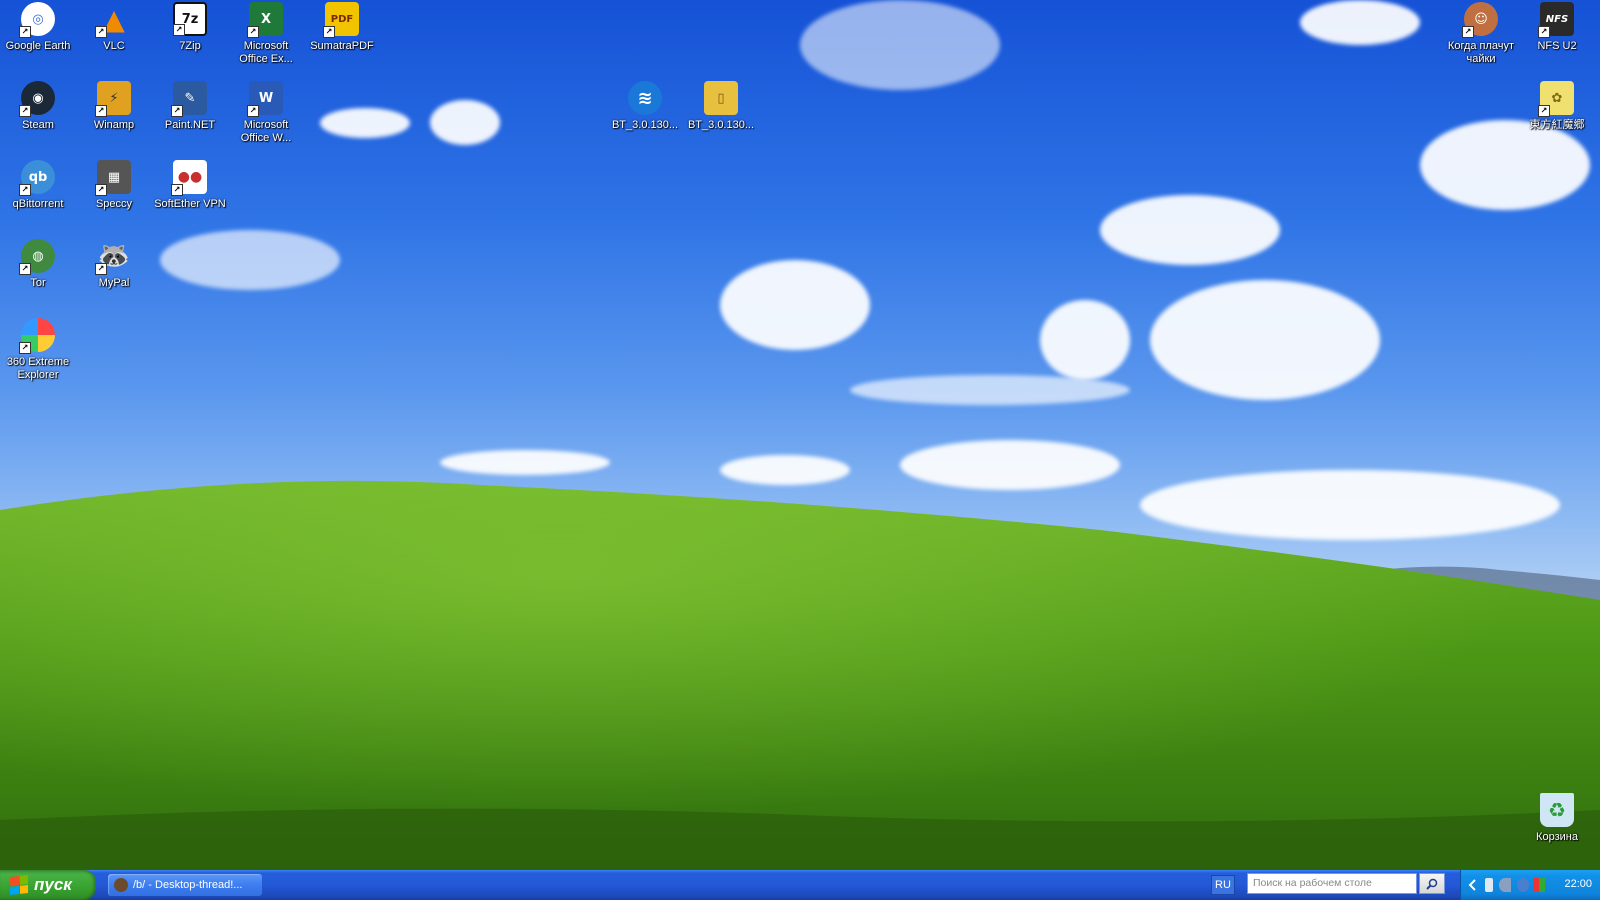 This screenshot has height=900, width=1600. I want to click on usb-device-icon, so click(1489, 885).